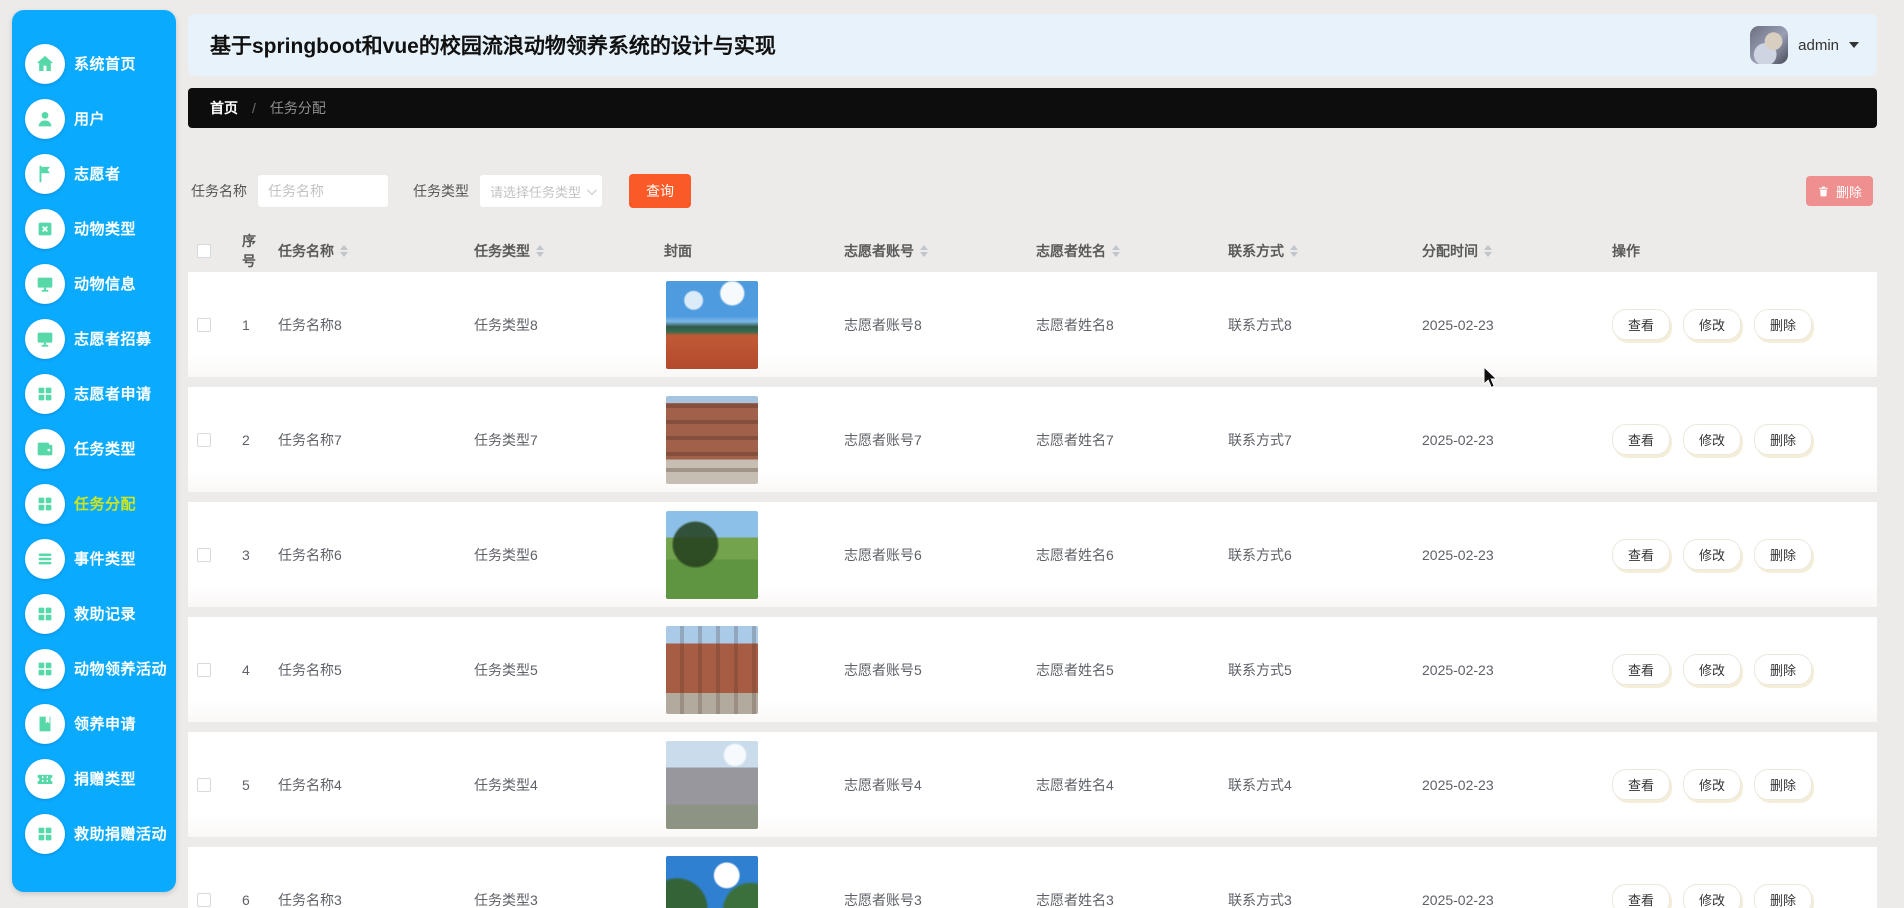  Describe the element at coordinates (310, 554) in the screenshot. I see `cell-task-name: 任务名称6` at that location.